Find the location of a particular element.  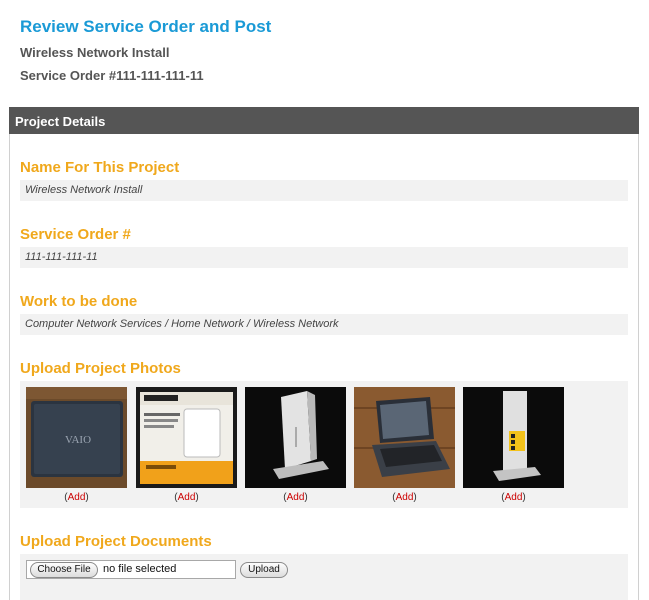

file-input: Choose File no file selected is located at coordinates (131, 569).